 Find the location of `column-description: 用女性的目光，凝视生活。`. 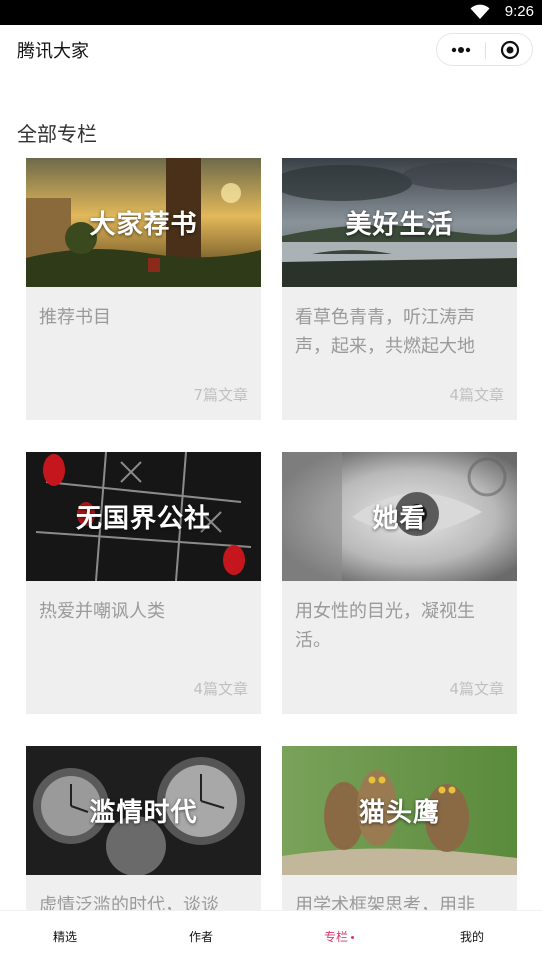

column-description: 用女性的目光，凝视生活。 is located at coordinates (385, 626).